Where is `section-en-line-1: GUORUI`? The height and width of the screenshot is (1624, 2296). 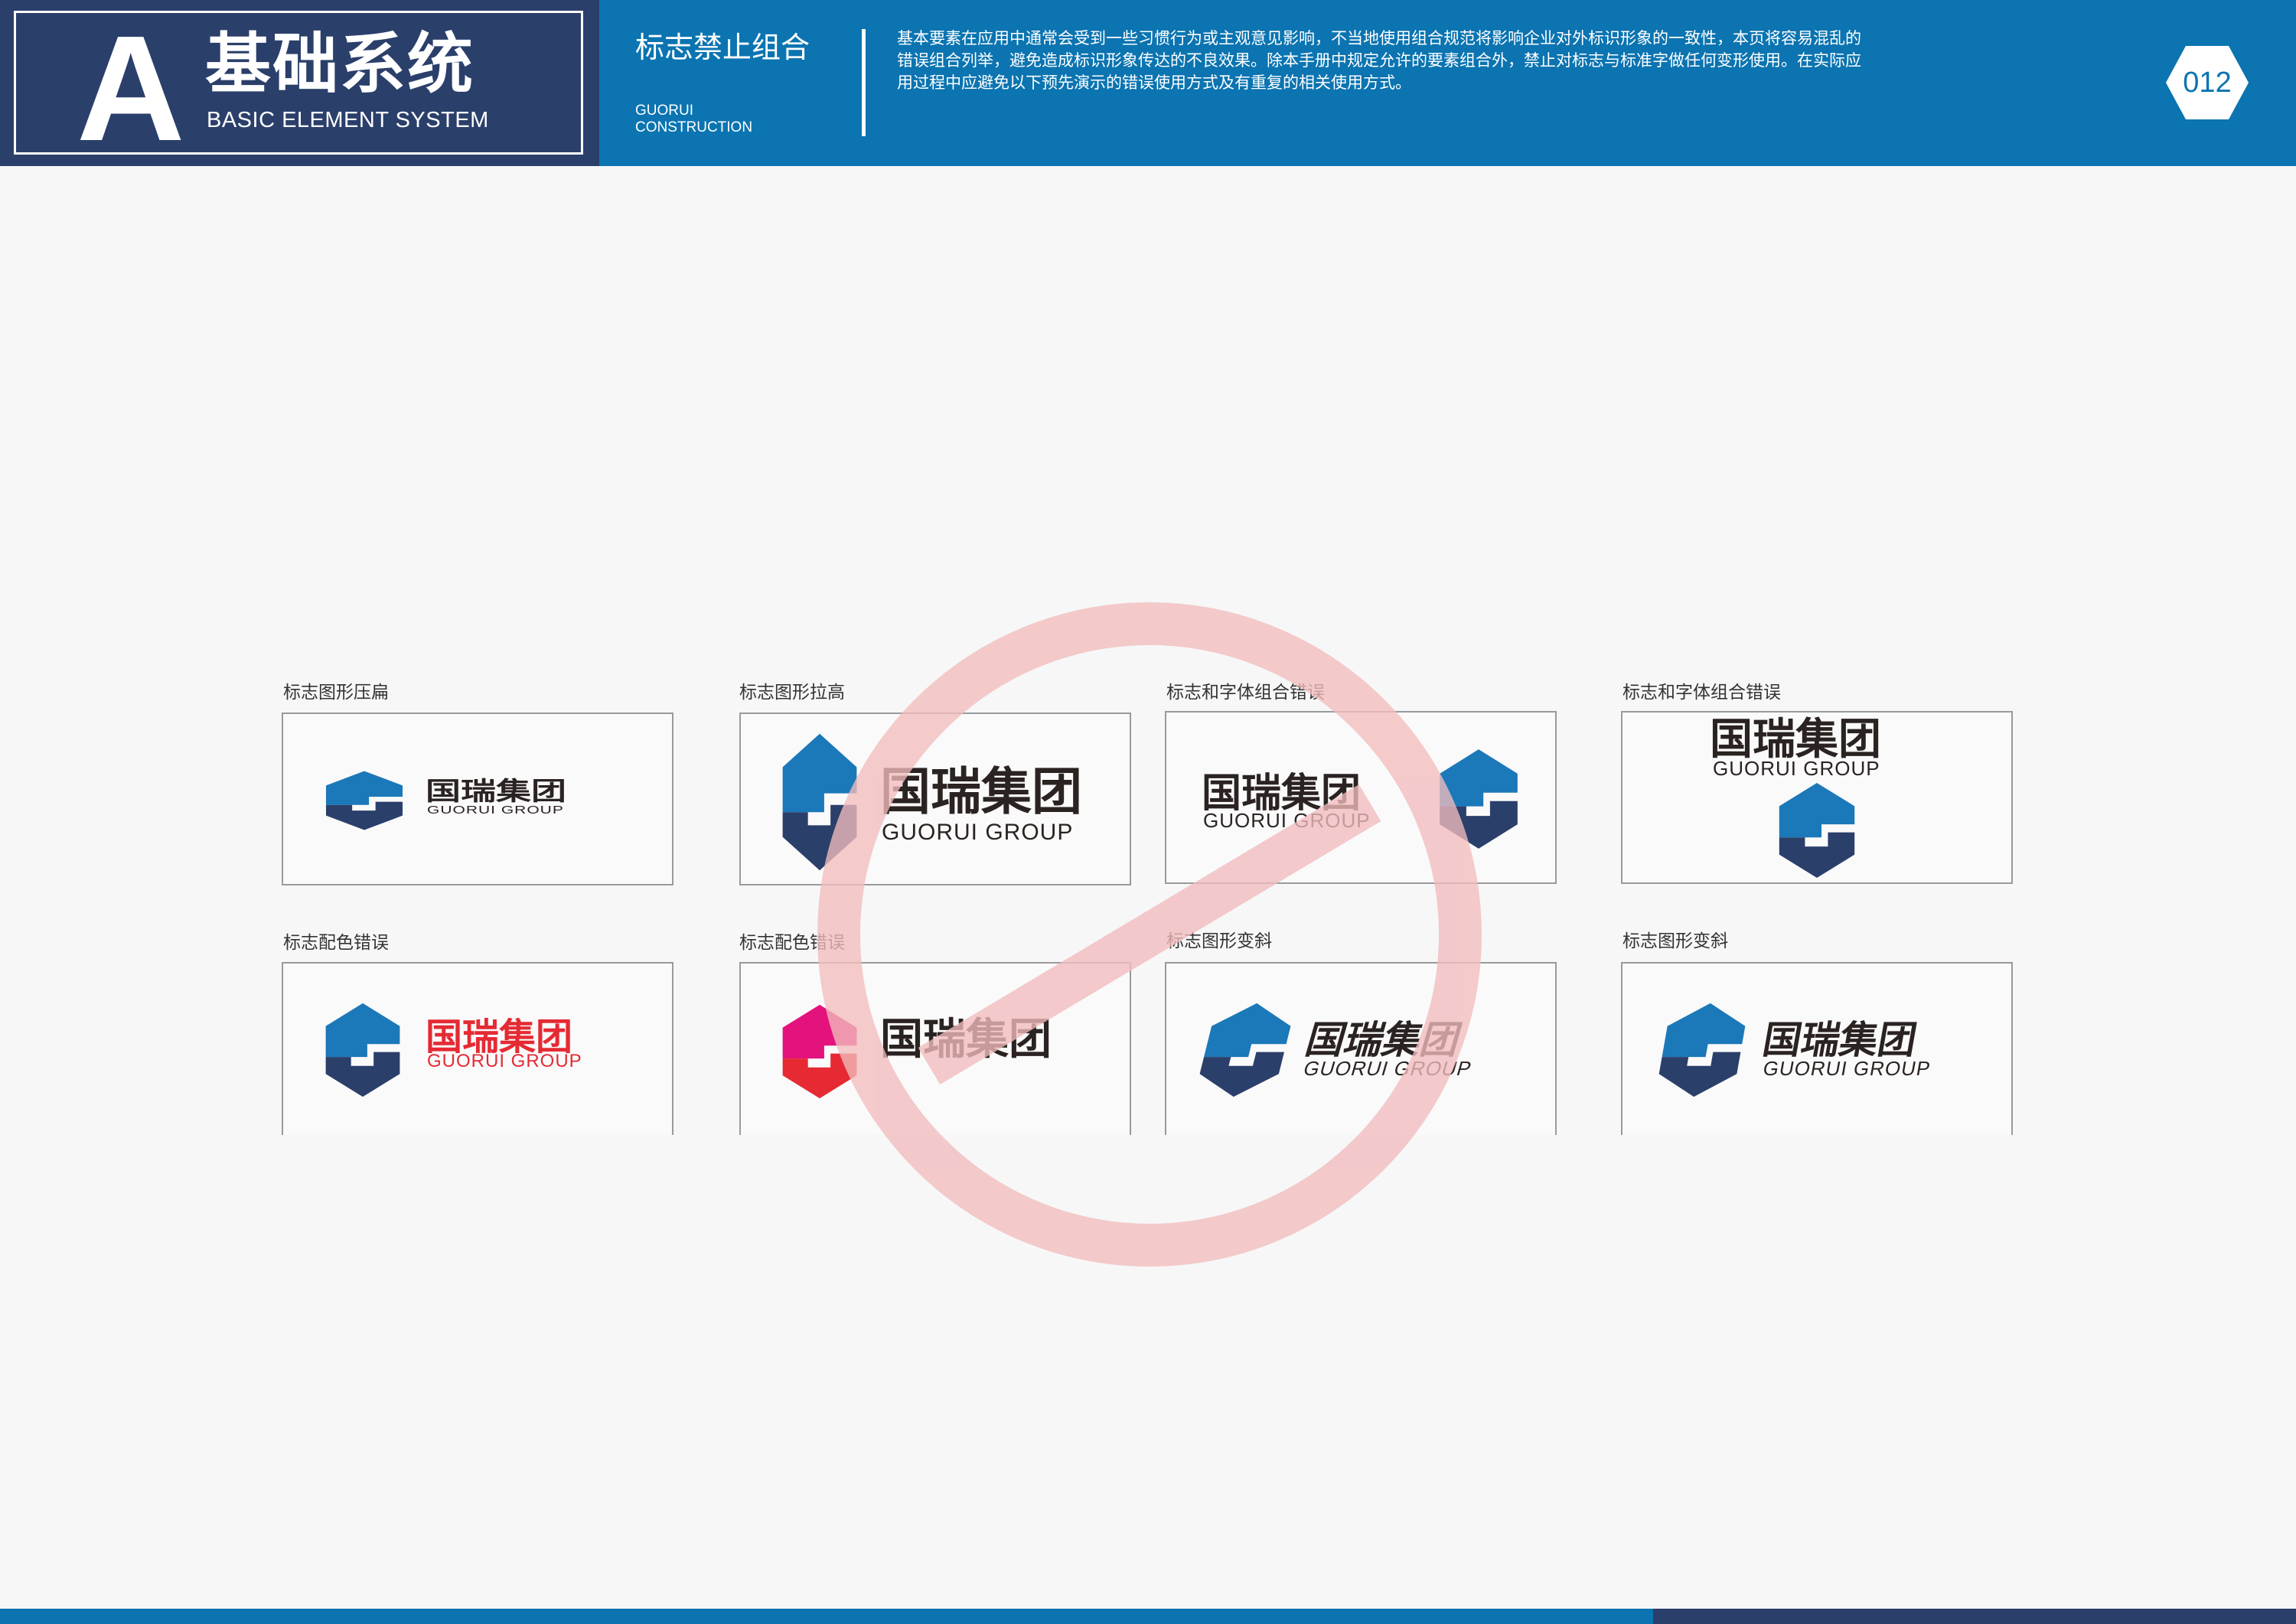 section-en-line-1: GUORUI is located at coordinates (664, 111).